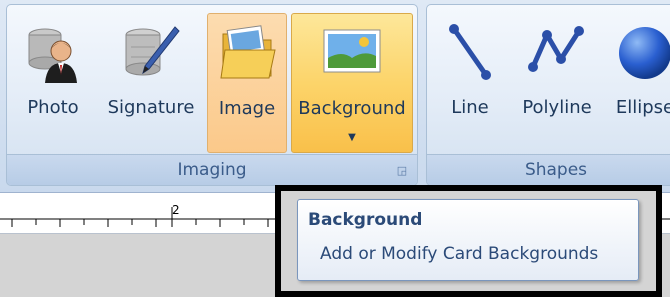 The height and width of the screenshot is (297, 670). What do you see at coordinates (151, 54) in the screenshot?
I see `signature-pen-icon` at bounding box center [151, 54].